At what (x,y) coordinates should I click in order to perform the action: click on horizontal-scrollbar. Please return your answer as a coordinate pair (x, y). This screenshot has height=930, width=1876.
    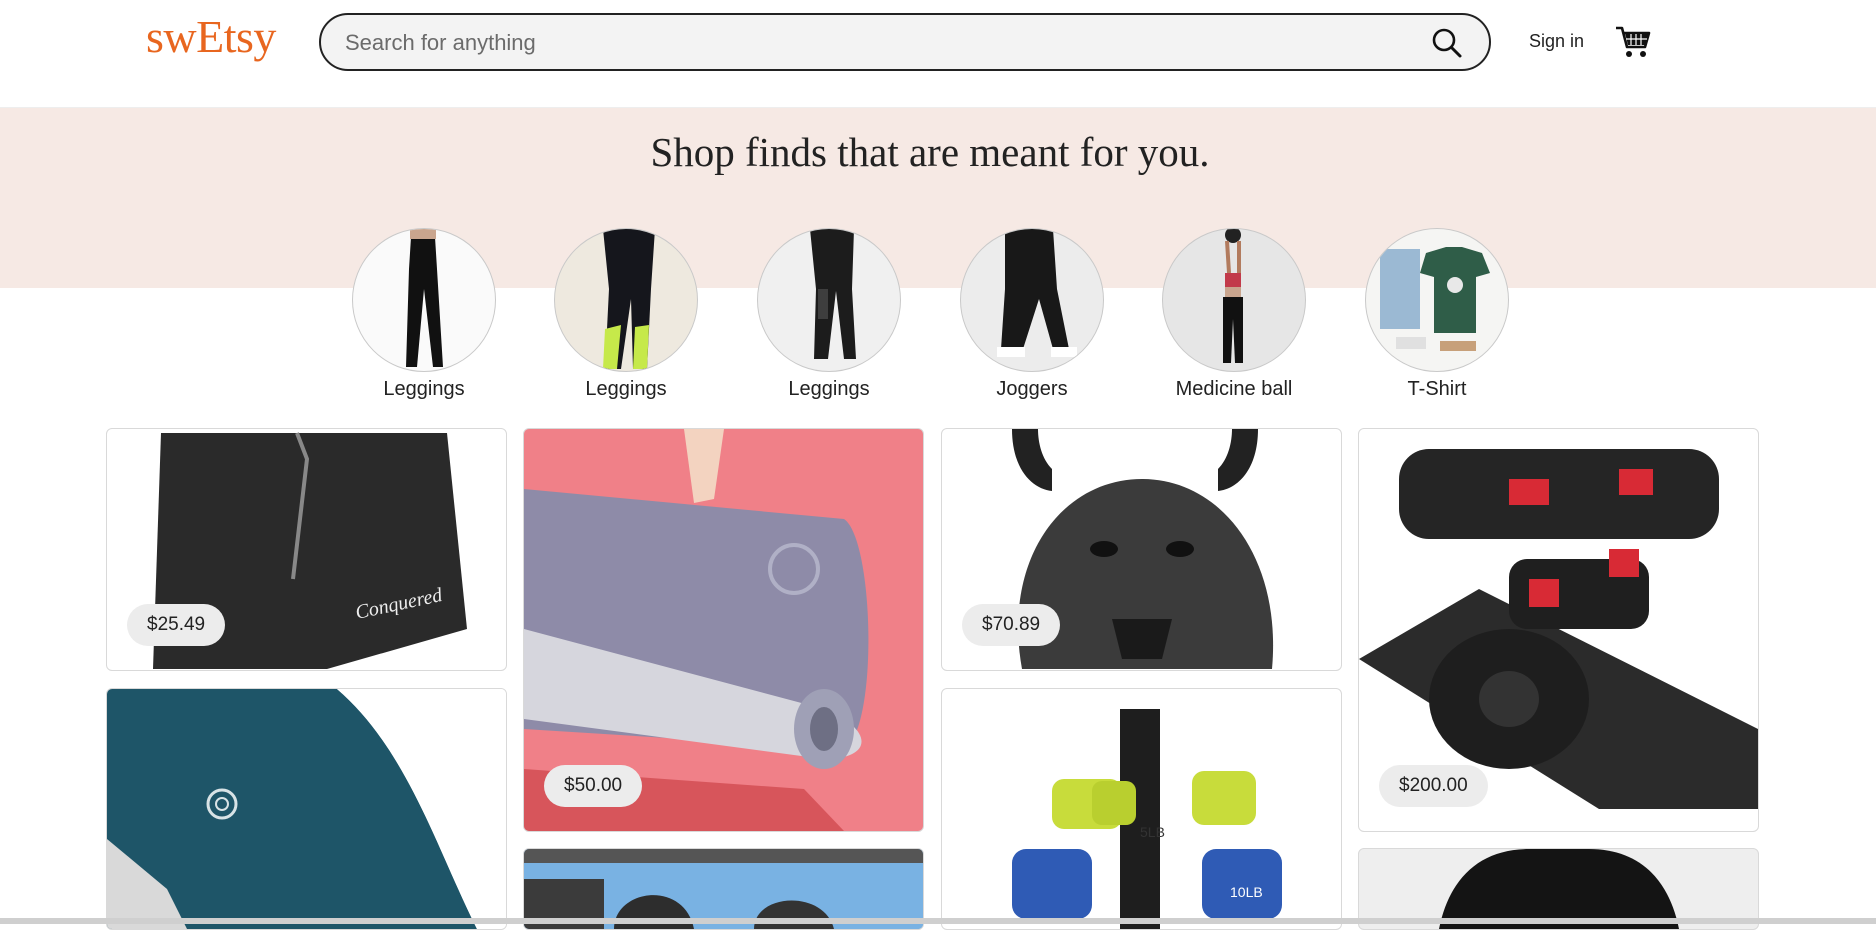
    Looking at the image, I should click on (938, 921).